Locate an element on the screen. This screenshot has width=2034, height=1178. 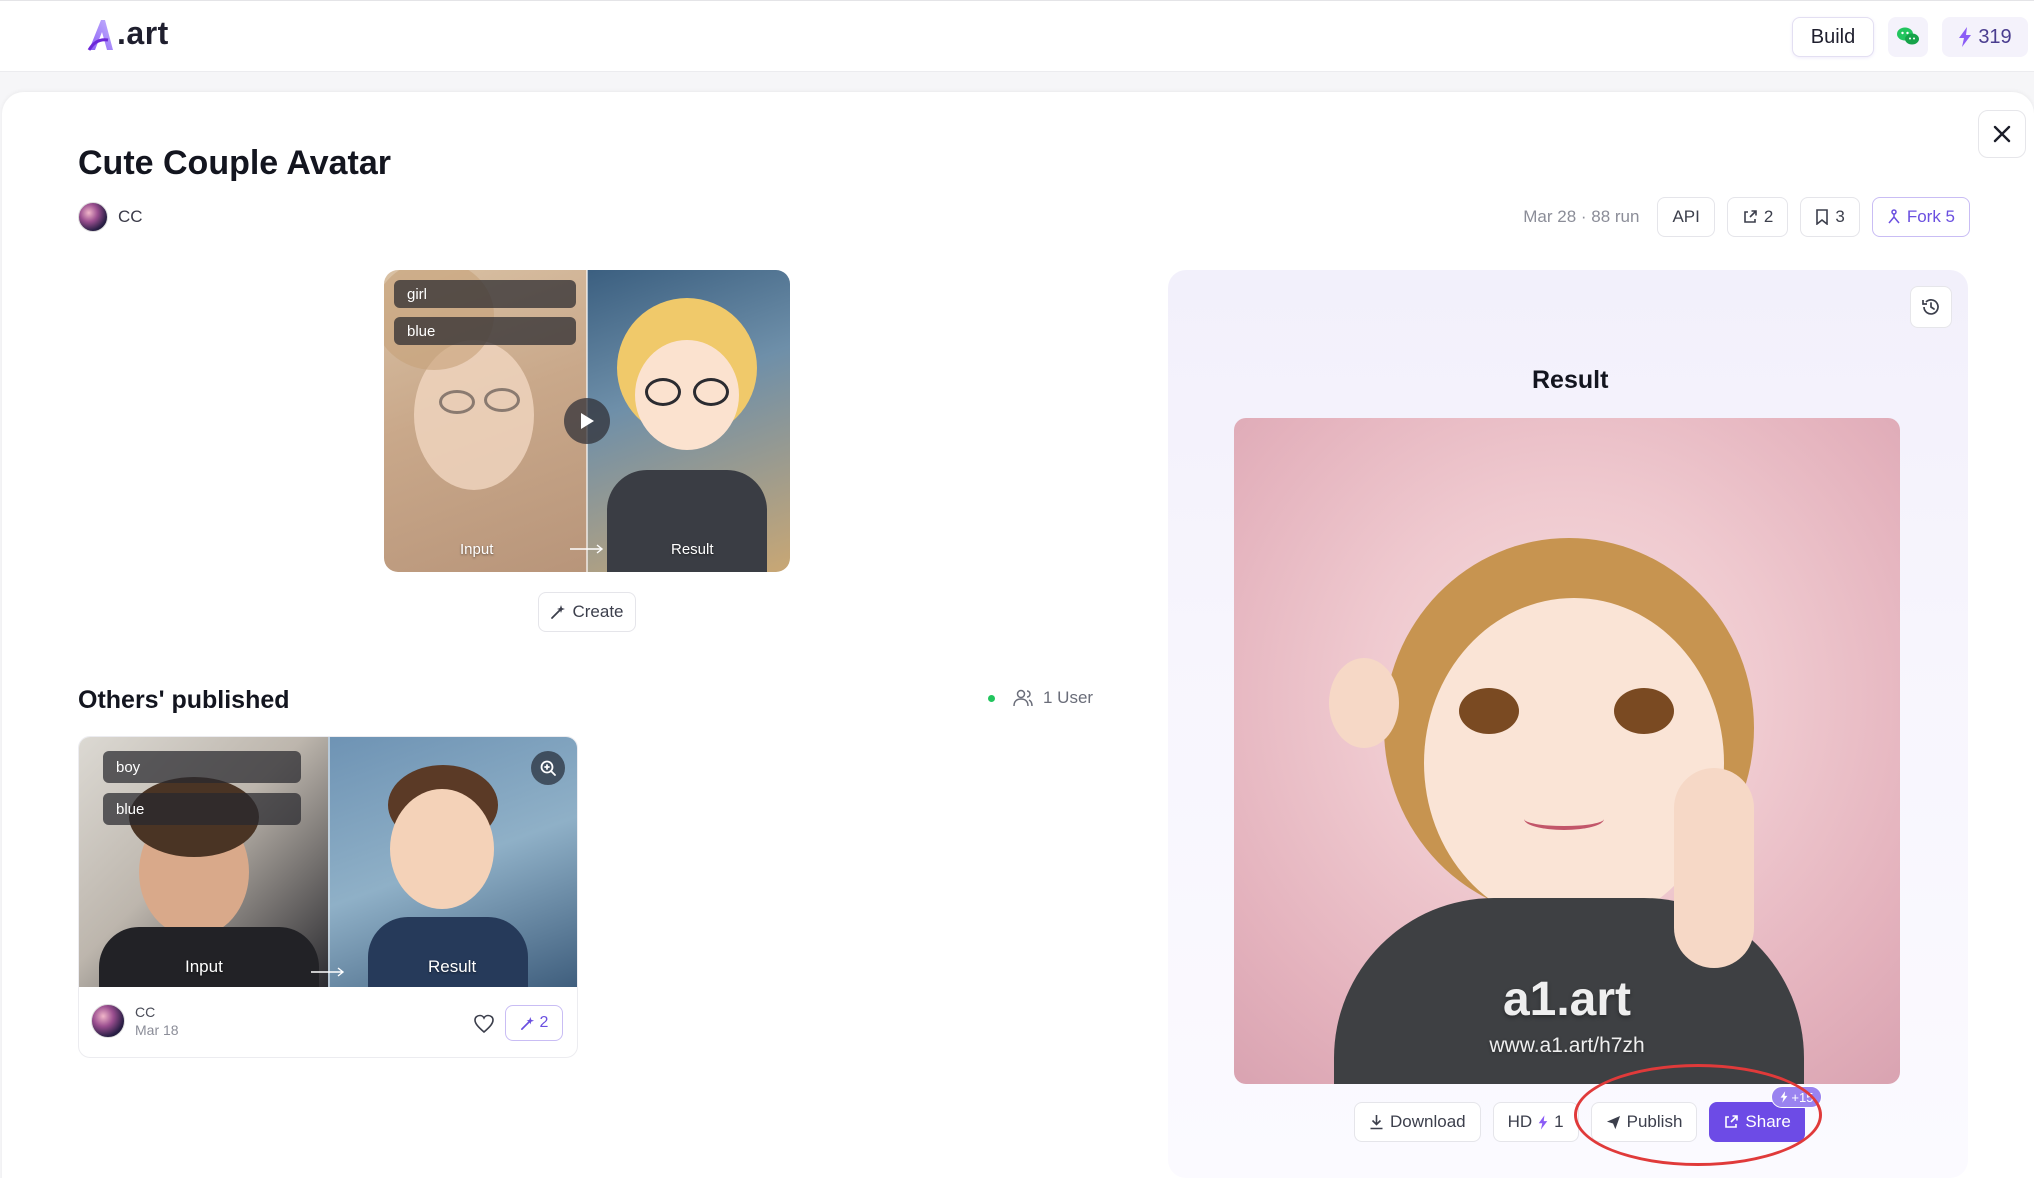
wechat-icon is located at coordinates (1908, 36).